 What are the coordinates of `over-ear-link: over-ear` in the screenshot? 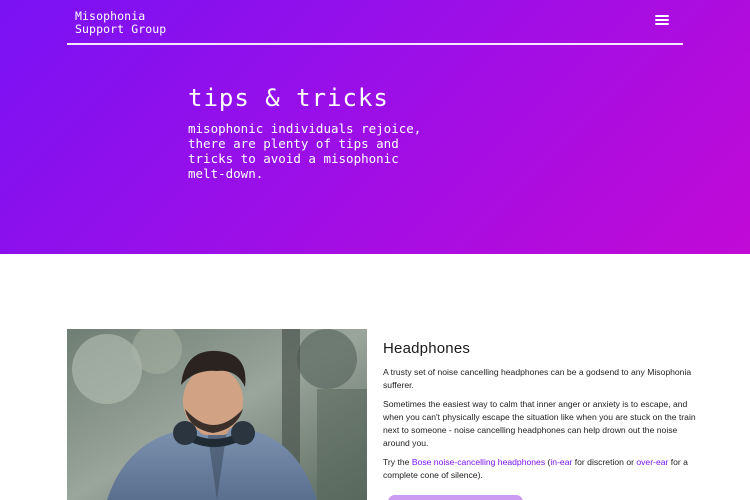 It's located at (652, 462).